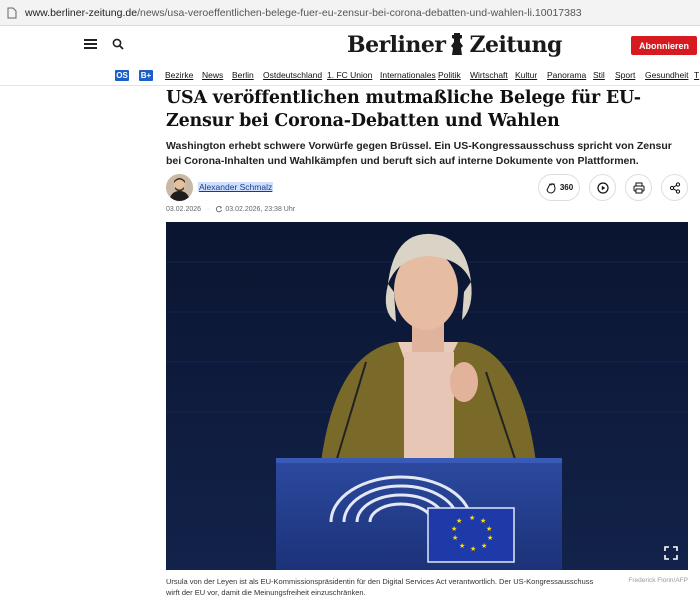  I want to click on site-header: Berliner Zeitung Abonnieren, so click(350, 47).